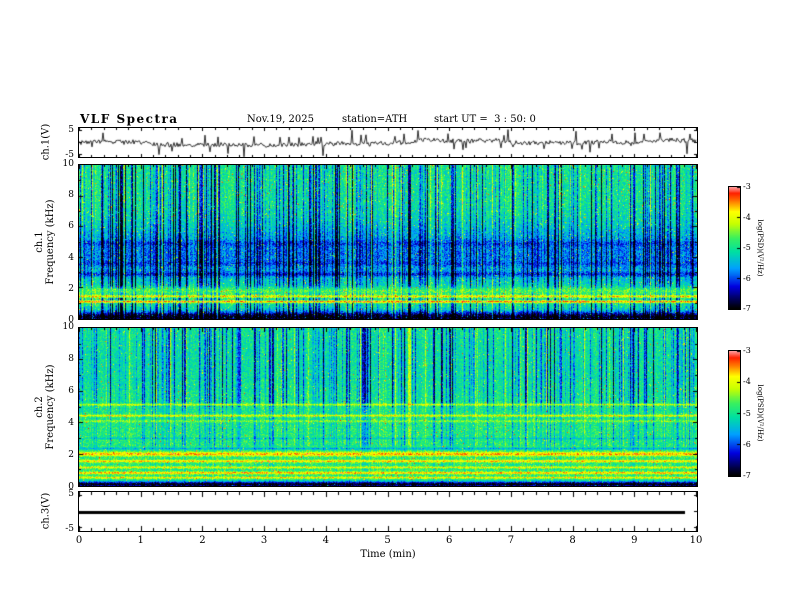 This screenshot has height=612, width=792. What do you see at coordinates (387, 540) in the screenshot?
I see `time-tick-label: 5` at bounding box center [387, 540].